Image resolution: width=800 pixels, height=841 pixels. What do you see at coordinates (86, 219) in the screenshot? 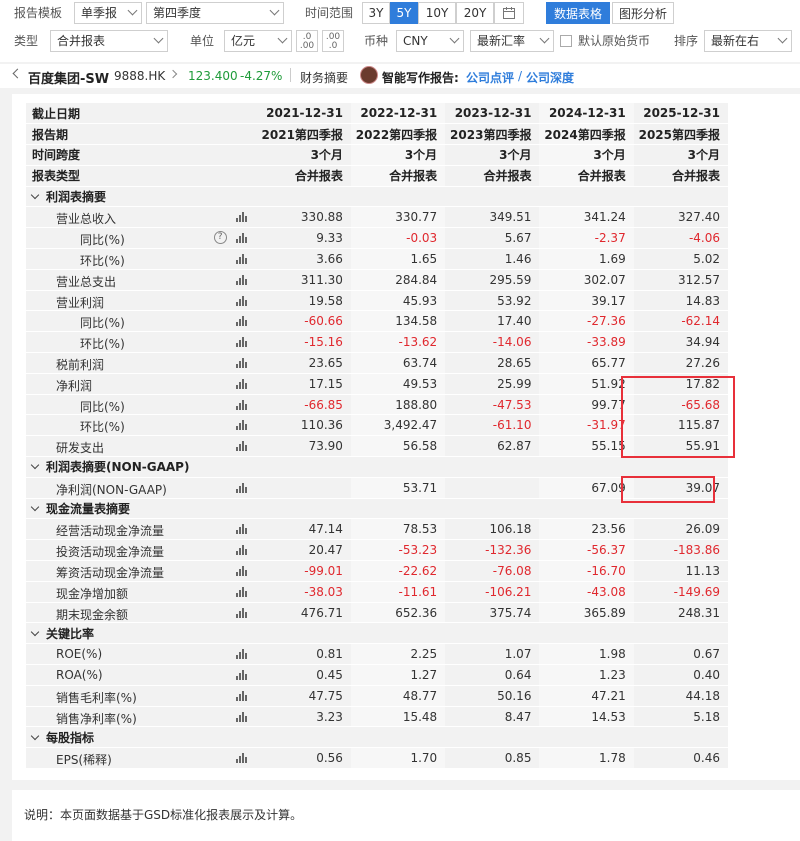
I see `row-label: 营业总收入` at bounding box center [86, 219].